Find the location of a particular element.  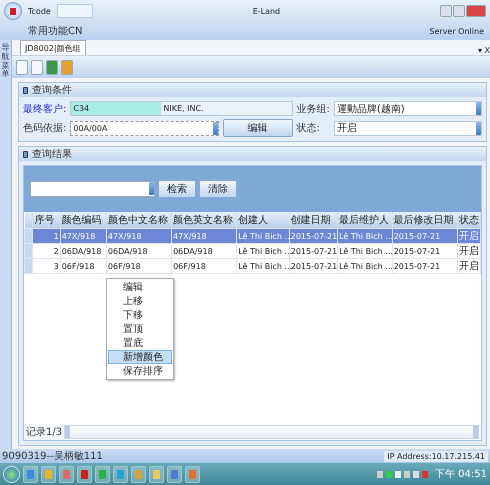

window-title: E-Land is located at coordinates (266, 11).